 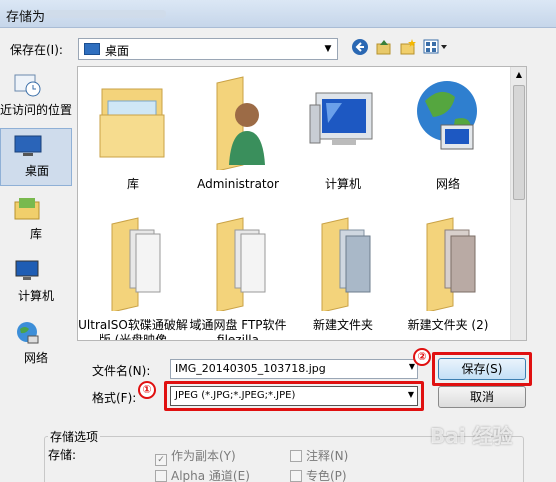 I want to click on file-name: 网络, so click(x=447, y=184).